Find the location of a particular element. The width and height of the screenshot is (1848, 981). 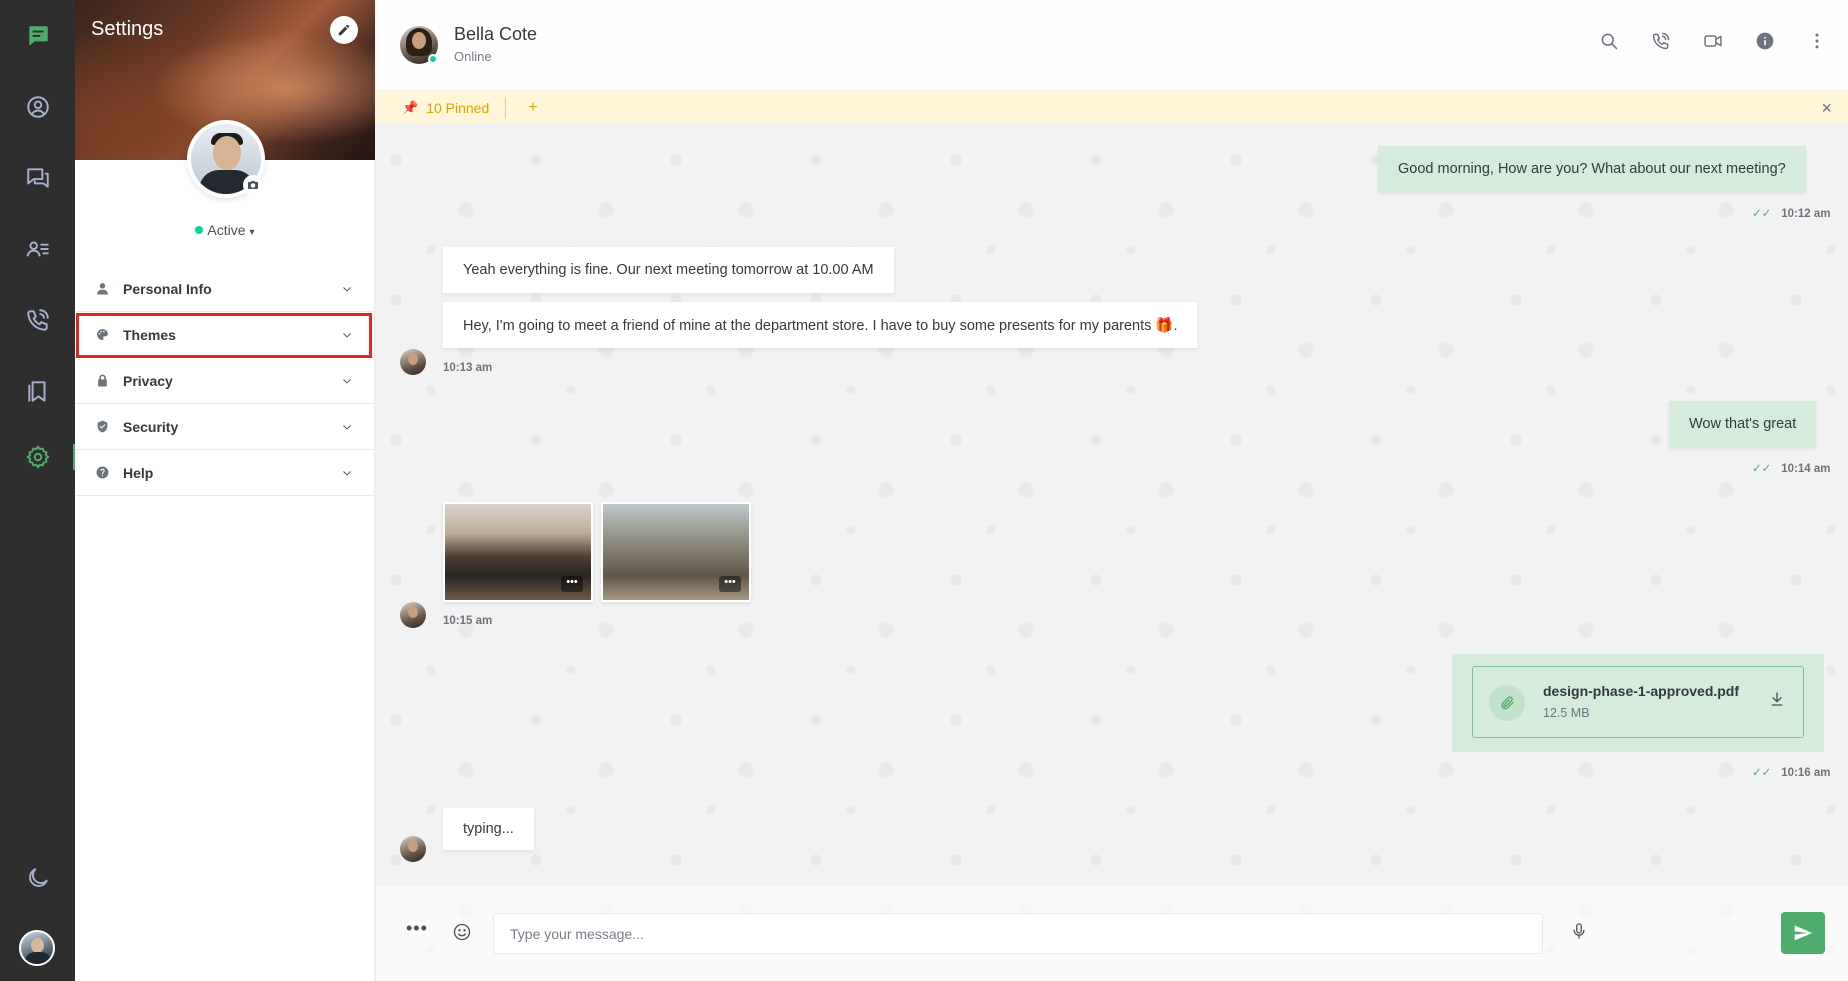

contacts-icon is located at coordinates (38, 249).